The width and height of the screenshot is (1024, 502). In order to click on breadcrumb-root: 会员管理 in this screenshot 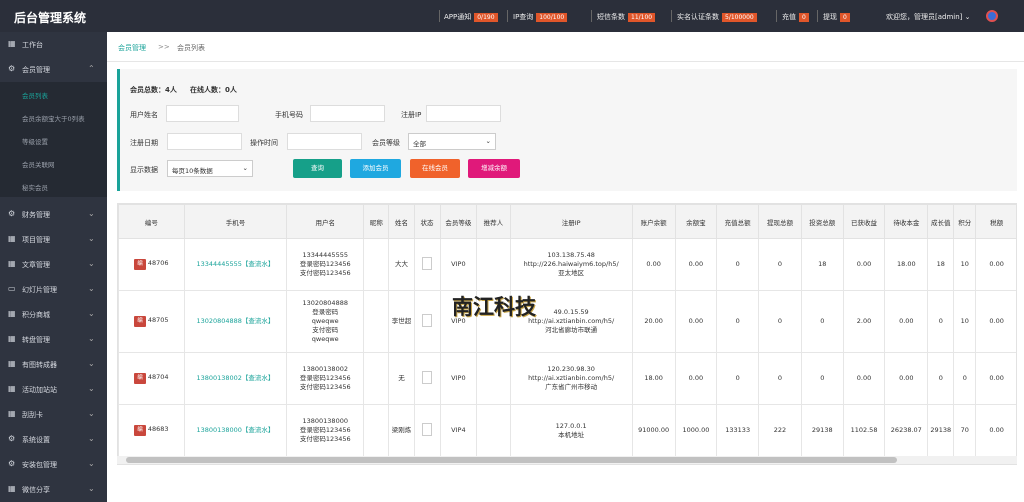, I will do `click(132, 48)`.